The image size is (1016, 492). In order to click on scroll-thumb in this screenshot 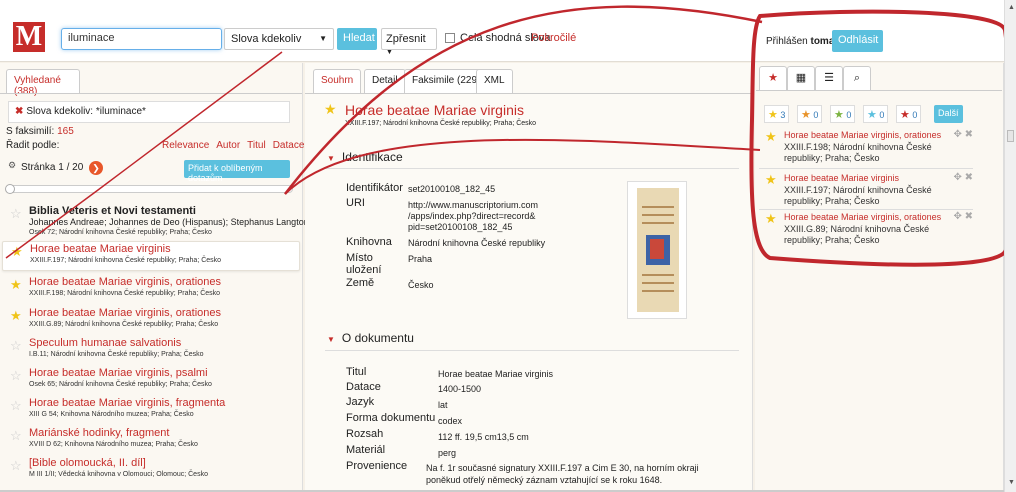, I will do `click(1010, 136)`.